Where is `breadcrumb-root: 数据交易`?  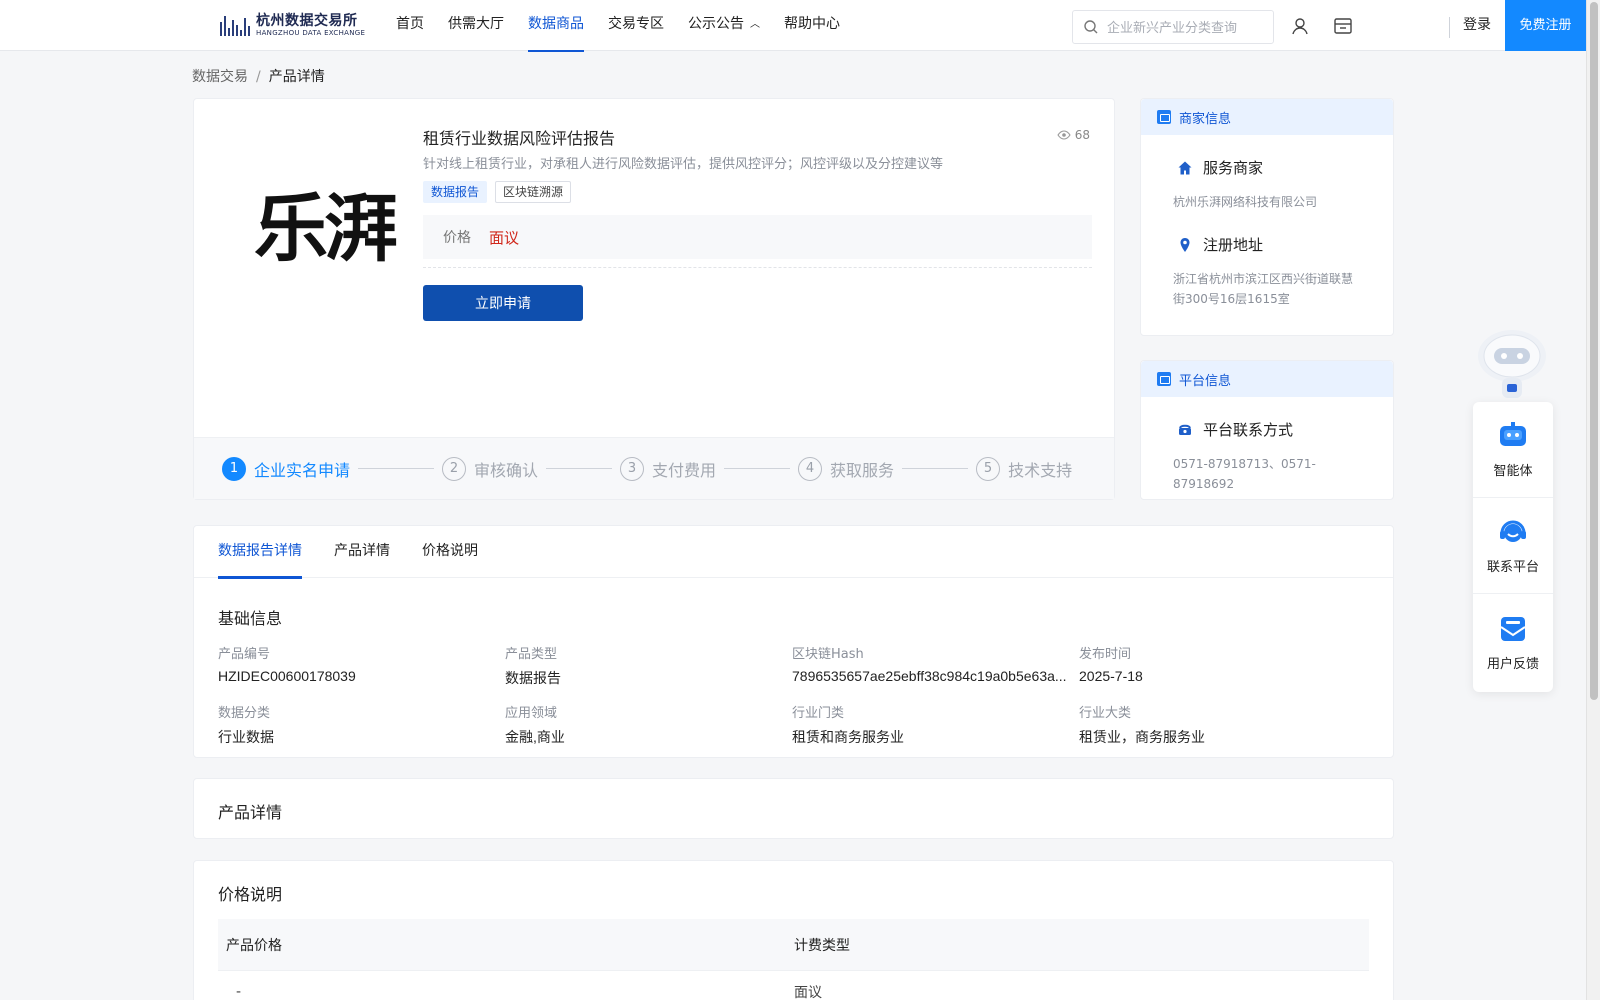 breadcrumb-root: 数据交易 is located at coordinates (220, 77).